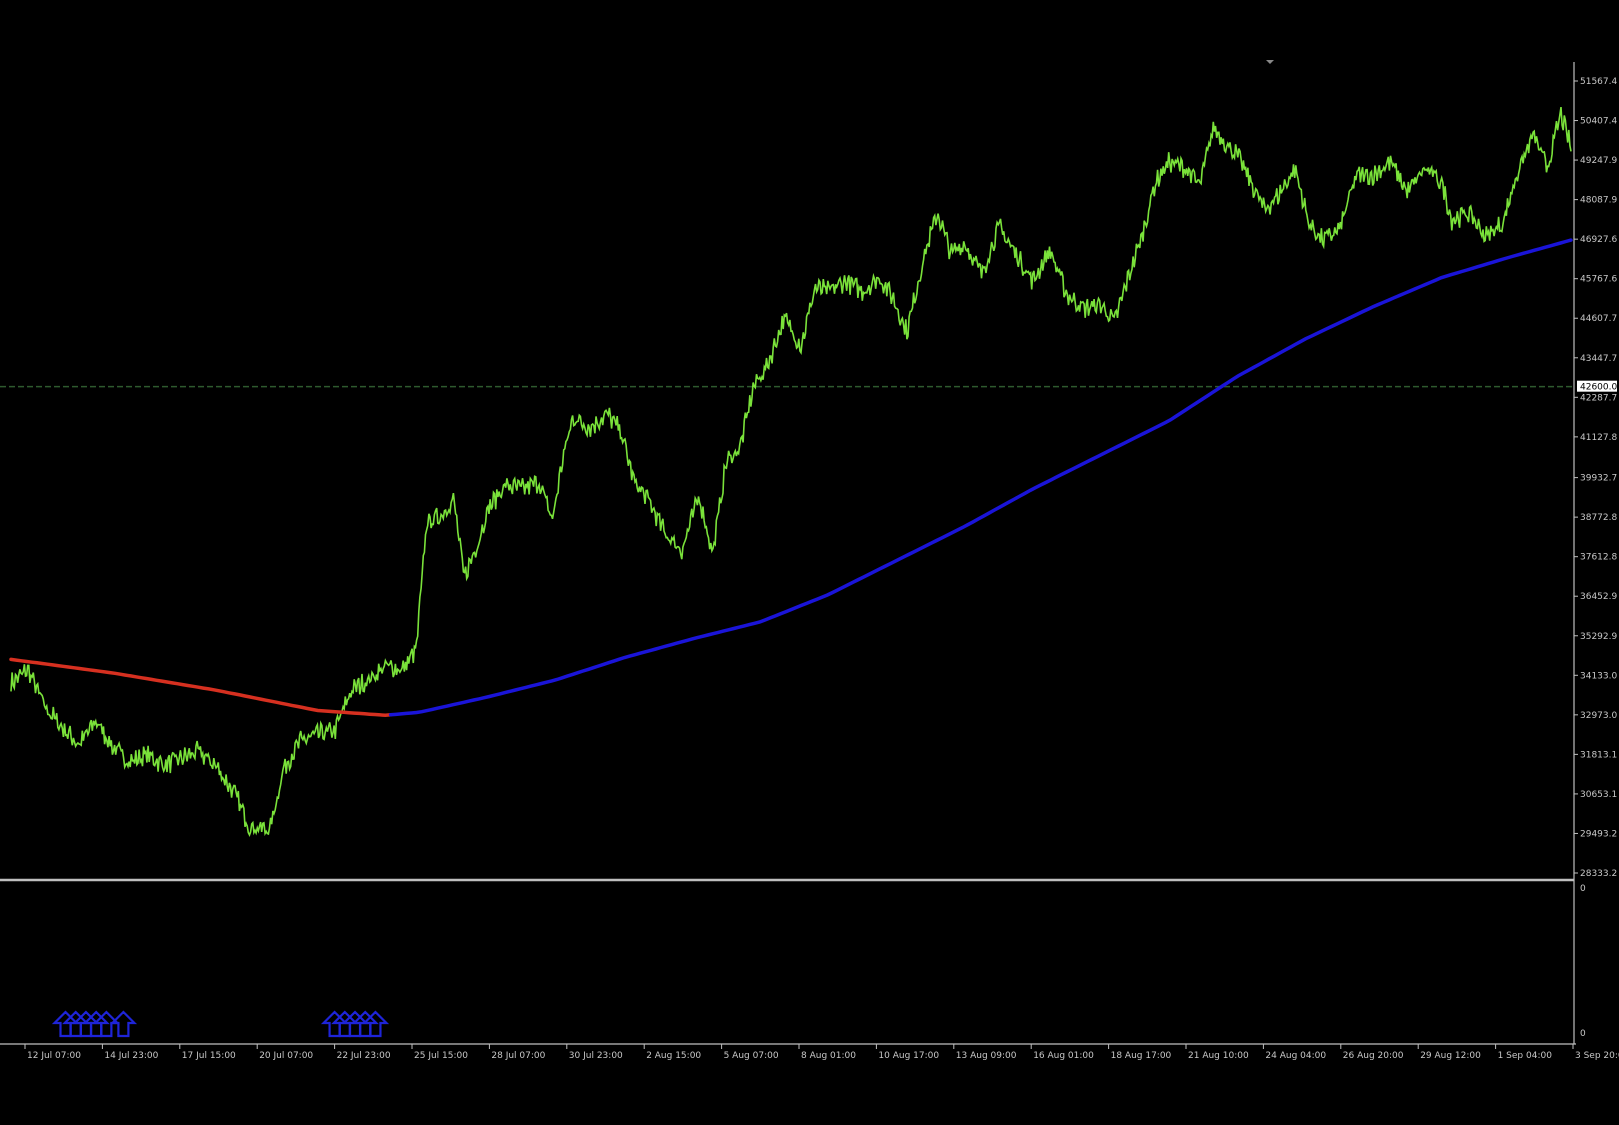 This screenshot has height=1125, width=1619. I want to click on price-axis-label: 38772.8, so click(1598, 518).